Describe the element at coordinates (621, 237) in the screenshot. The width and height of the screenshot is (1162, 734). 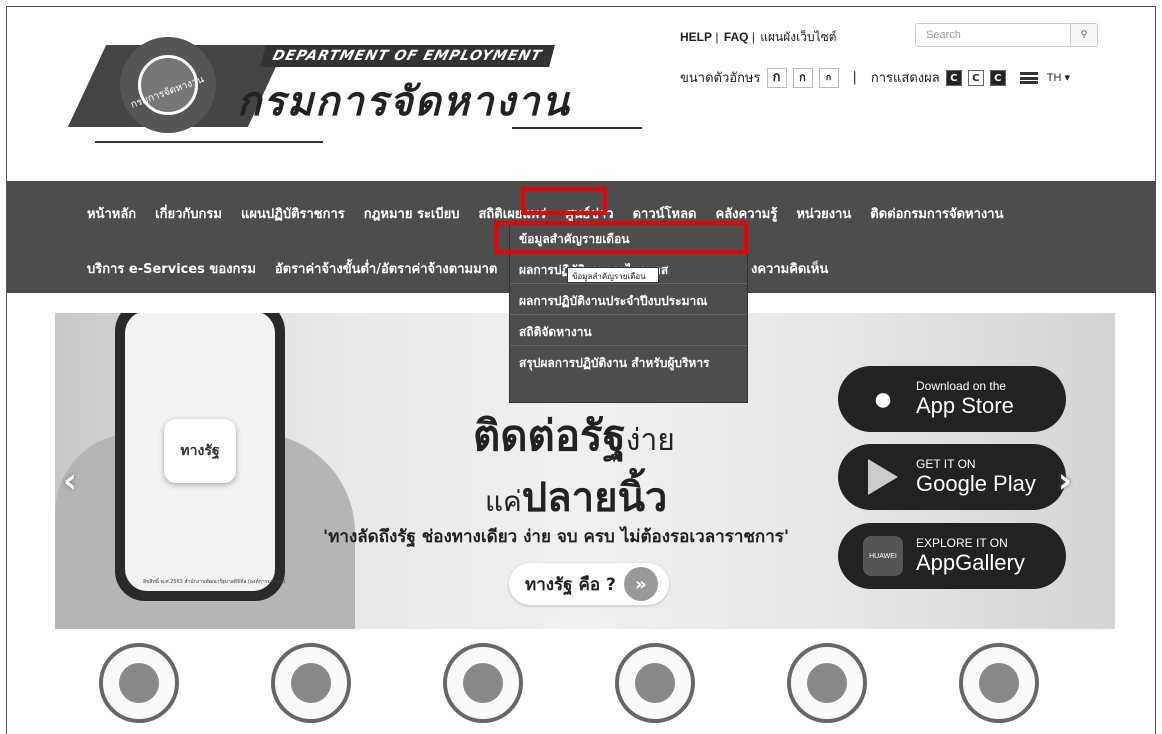
I see `highlight-box-dropdown` at that location.